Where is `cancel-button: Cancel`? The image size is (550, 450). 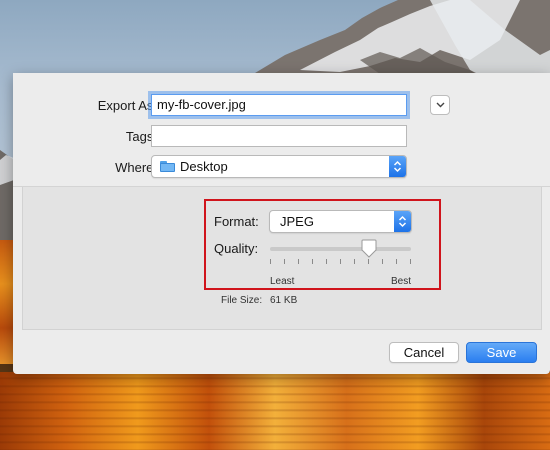
cancel-button: Cancel is located at coordinates (424, 352).